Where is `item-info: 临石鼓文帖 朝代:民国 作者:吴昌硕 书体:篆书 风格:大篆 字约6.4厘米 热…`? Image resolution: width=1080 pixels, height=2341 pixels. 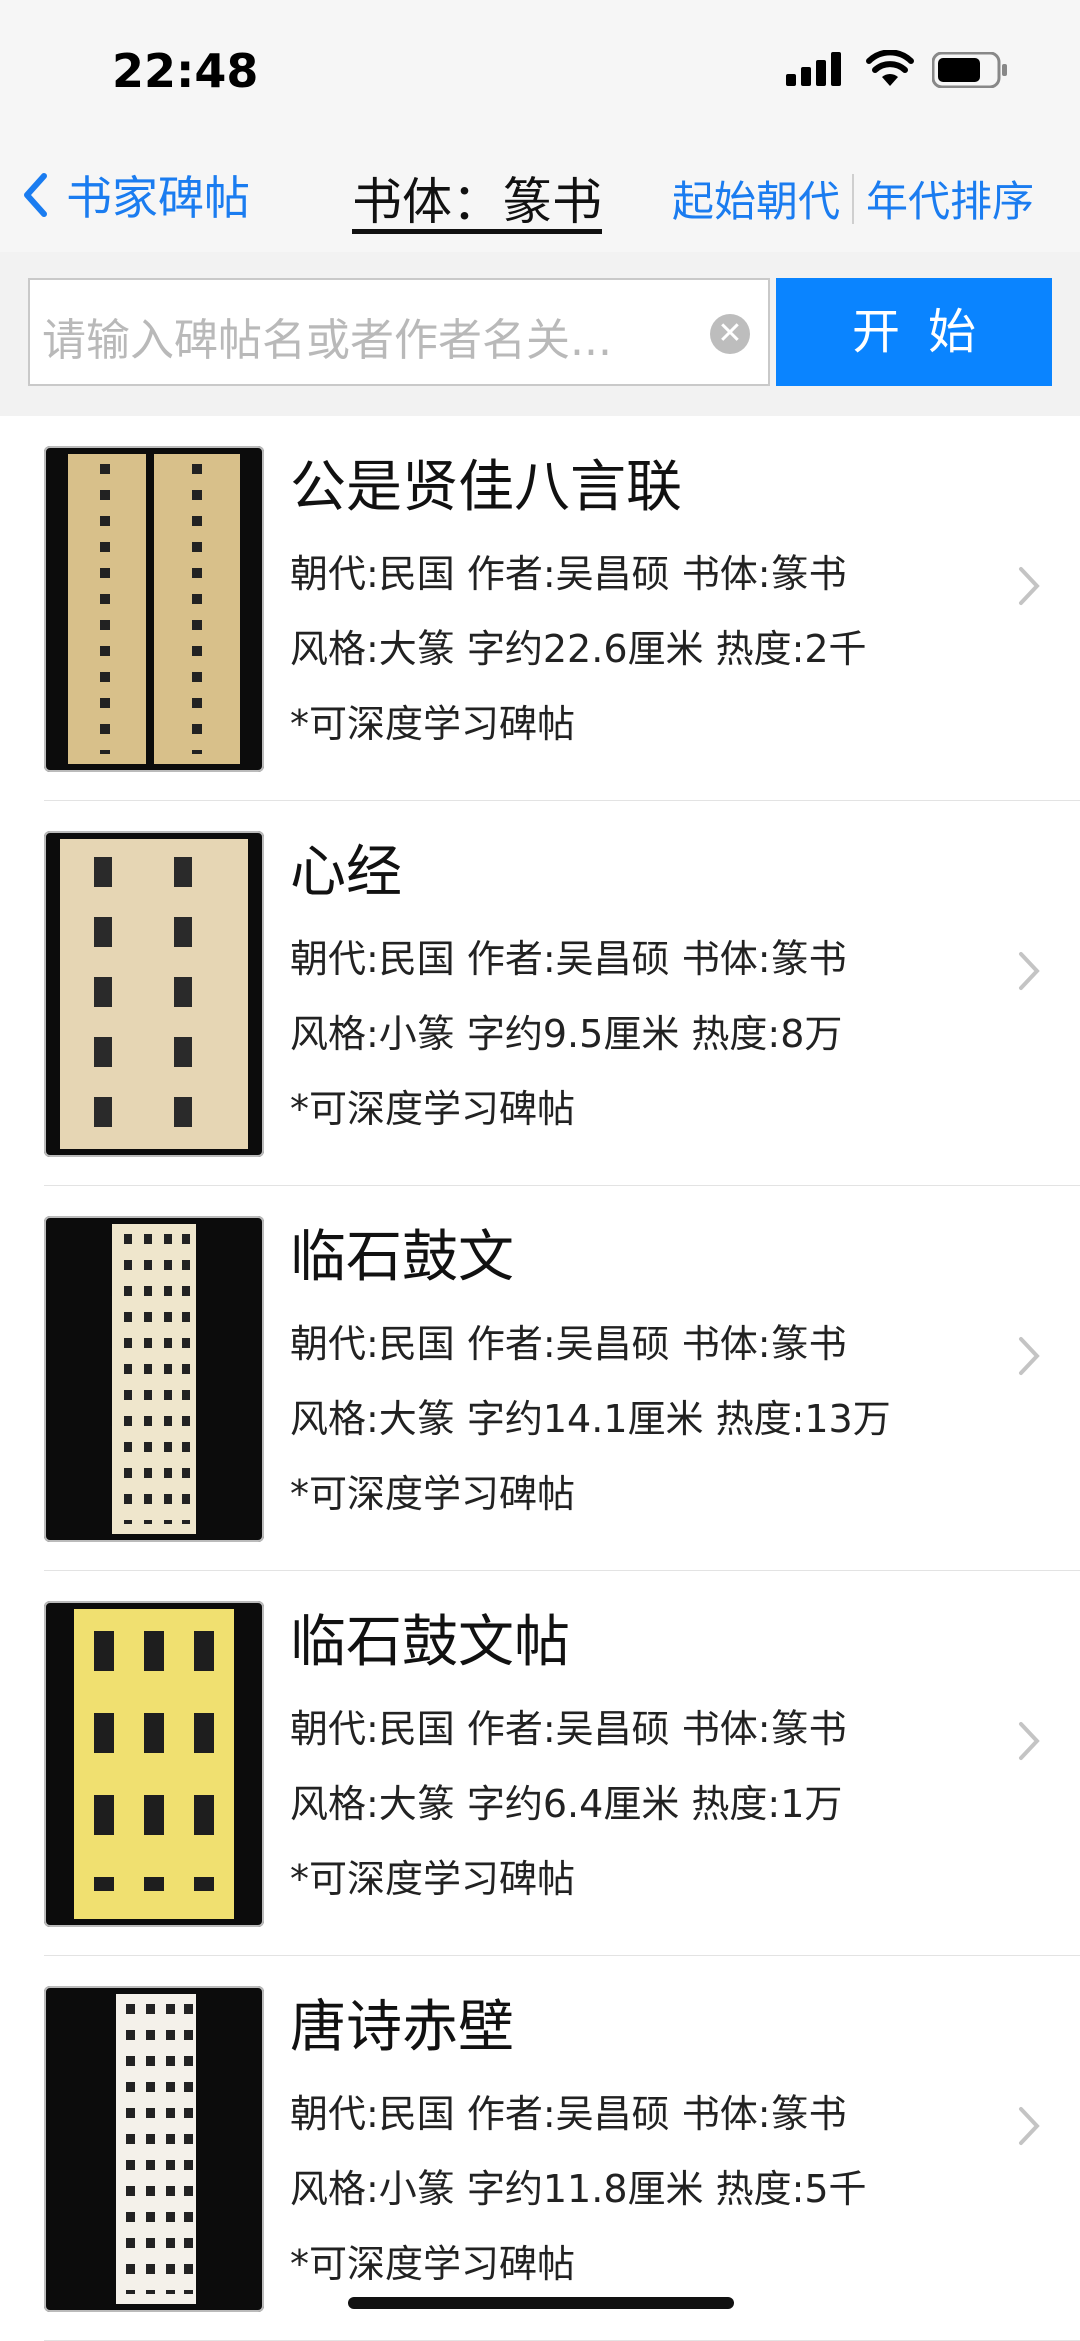 item-info: 临石鼓文帖 朝代:民国 作者:吴昌硕 书体:篆书 风格:大篆 字约6.4厘米 热… is located at coordinates (568, 1750).